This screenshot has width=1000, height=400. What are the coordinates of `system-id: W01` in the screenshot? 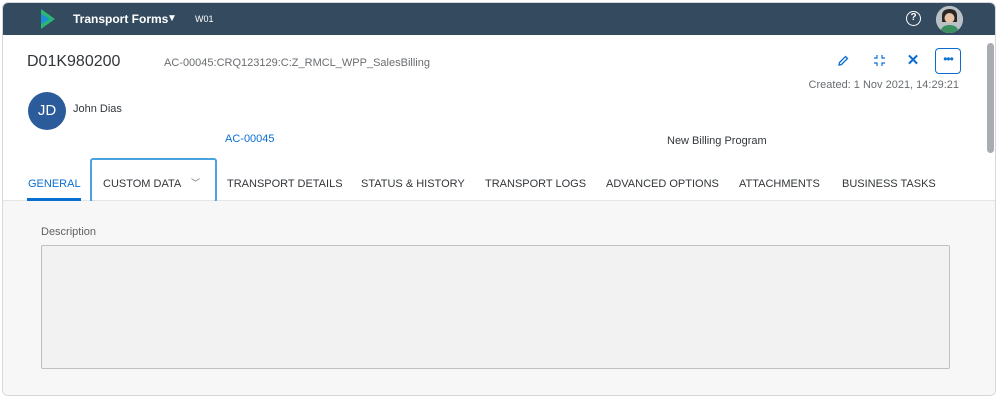 It's located at (204, 19).